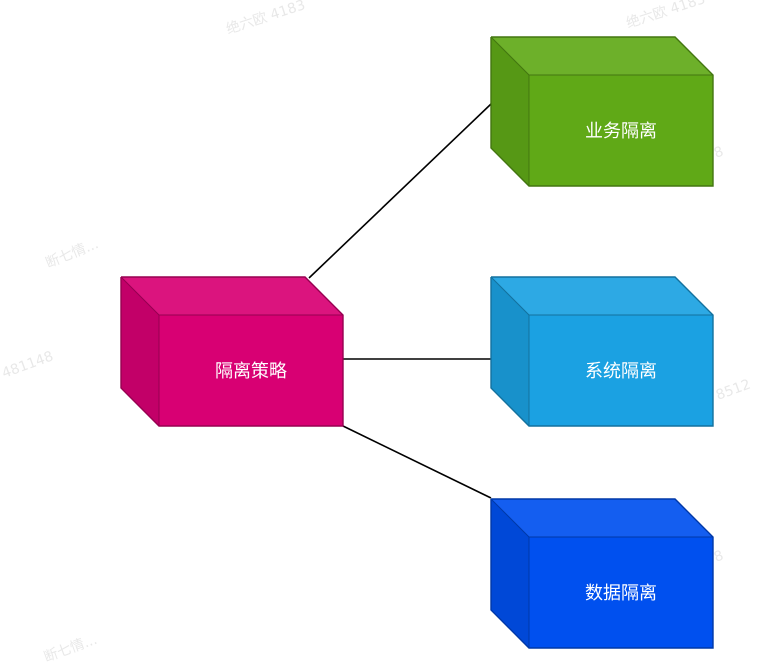 The width and height of the screenshot is (762, 672). I want to click on child-box-label: 业务隔离, so click(621, 131).